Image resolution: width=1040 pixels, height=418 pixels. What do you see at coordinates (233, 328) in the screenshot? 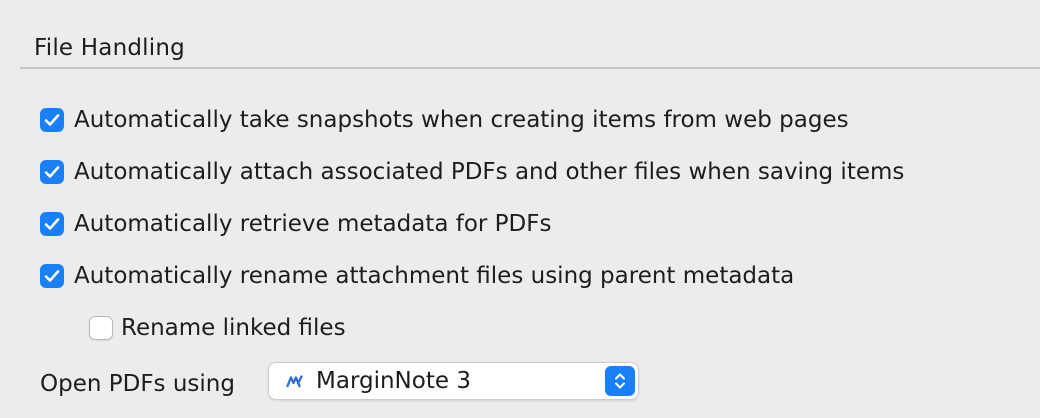
I see `option-label: Rename linked files` at bounding box center [233, 328].